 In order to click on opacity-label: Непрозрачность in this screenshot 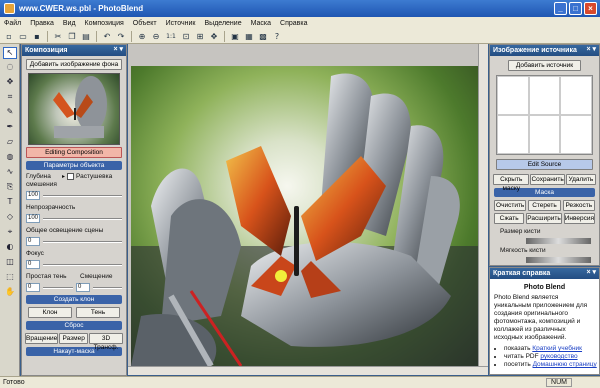, I will do `click(51, 207)`.